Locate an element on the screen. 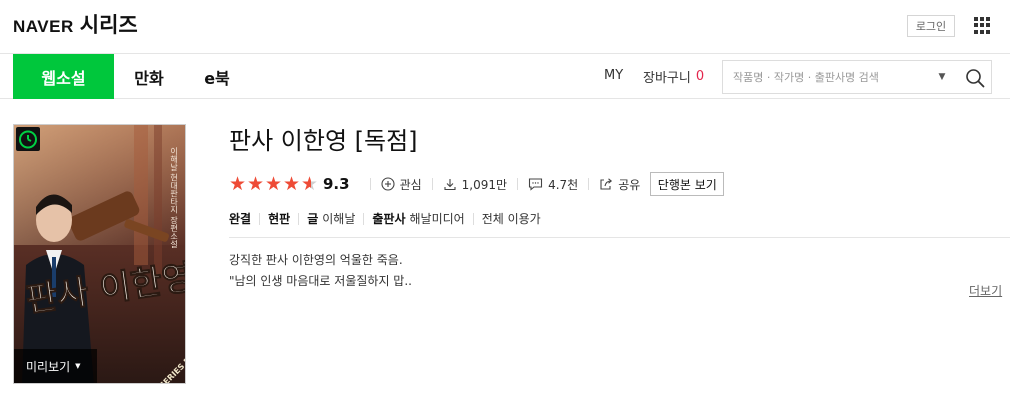  chevron-down-icon: ▼ is located at coordinates (78, 366).